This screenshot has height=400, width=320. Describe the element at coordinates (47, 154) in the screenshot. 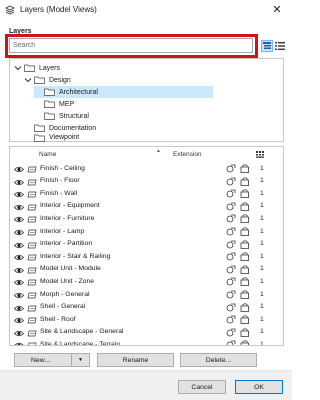

I see `column-header-name: Name` at that location.